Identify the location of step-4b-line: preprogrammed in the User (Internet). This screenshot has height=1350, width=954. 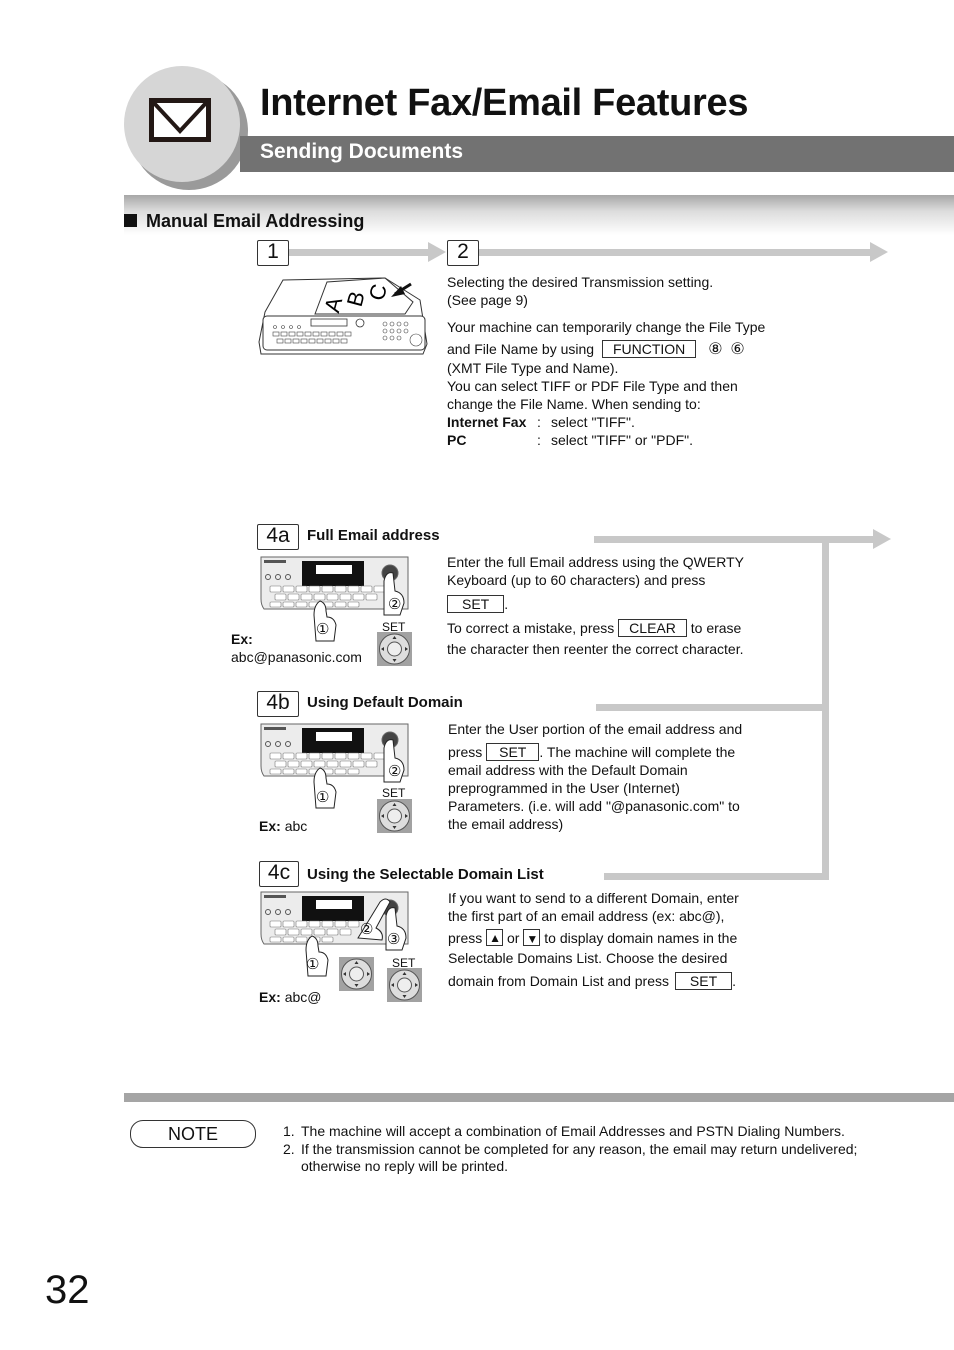
(564, 788).